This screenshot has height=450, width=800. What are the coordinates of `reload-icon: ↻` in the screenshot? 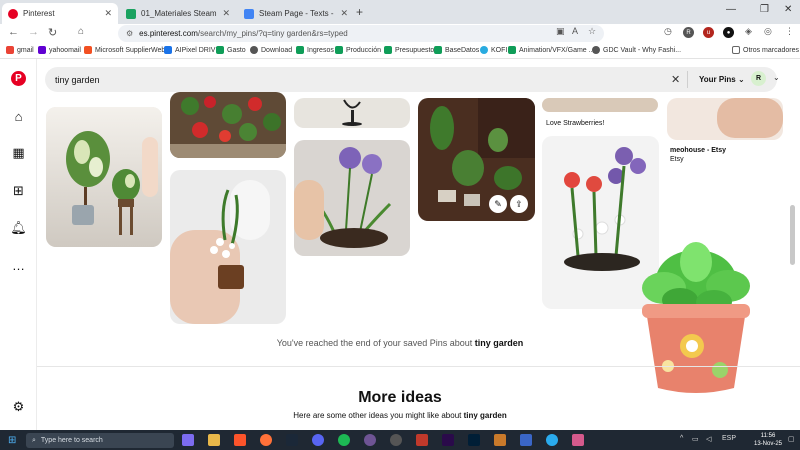 It's located at (52, 32).